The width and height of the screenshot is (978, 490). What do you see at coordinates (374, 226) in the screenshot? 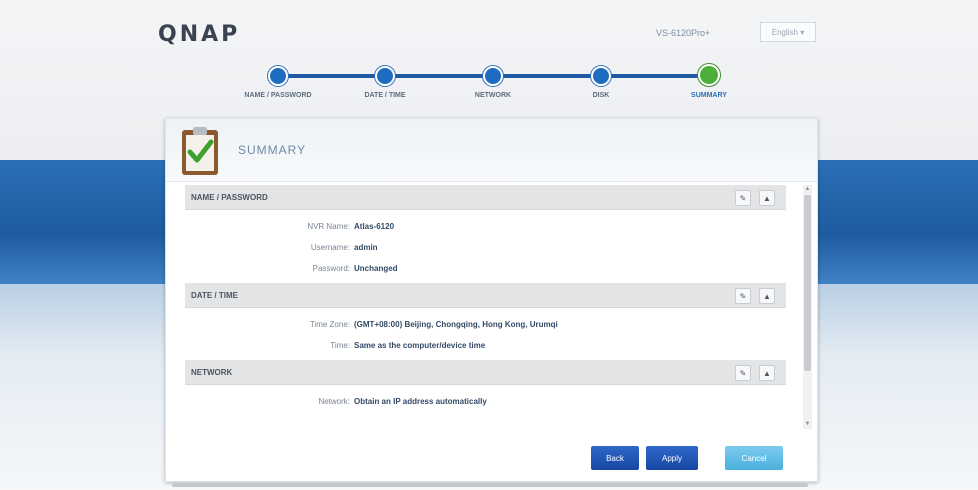
I see `row-value: Atlas-6120` at bounding box center [374, 226].